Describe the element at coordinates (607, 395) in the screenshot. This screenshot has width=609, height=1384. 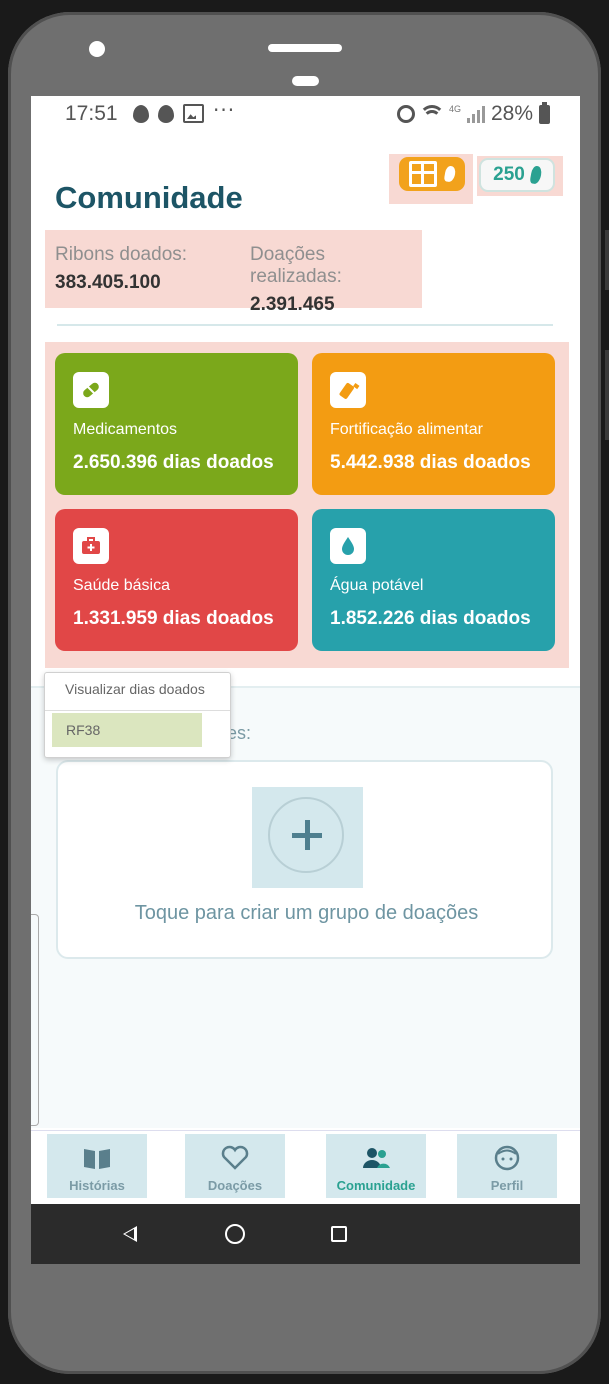
I see `power-button` at that location.